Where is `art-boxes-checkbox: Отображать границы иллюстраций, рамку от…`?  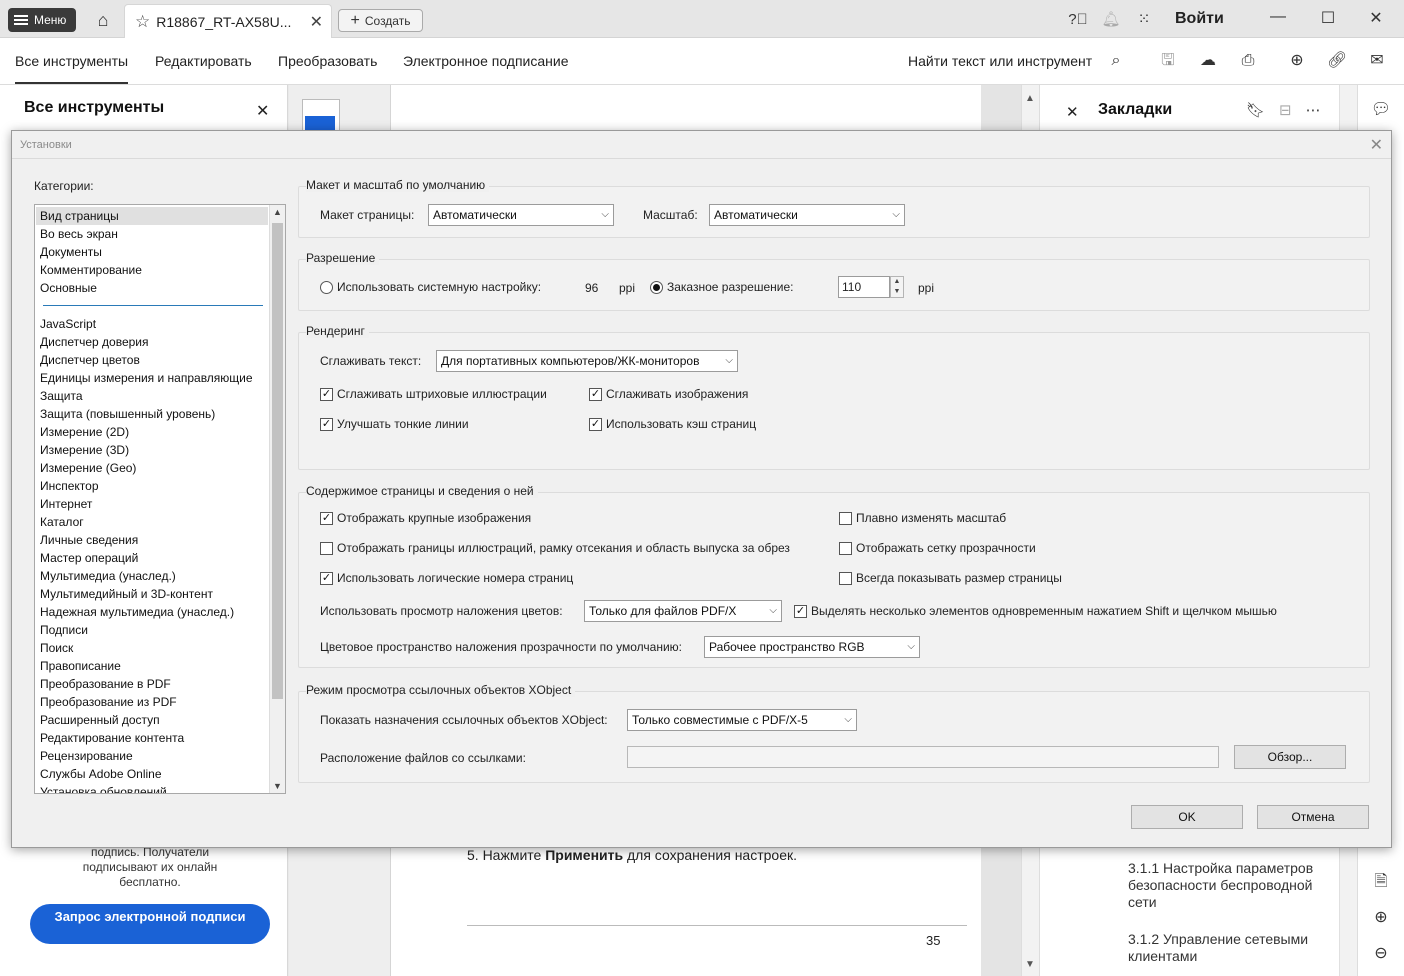
art-boxes-checkbox: Отображать границы иллюстраций, рамку от… is located at coordinates (555, 548).